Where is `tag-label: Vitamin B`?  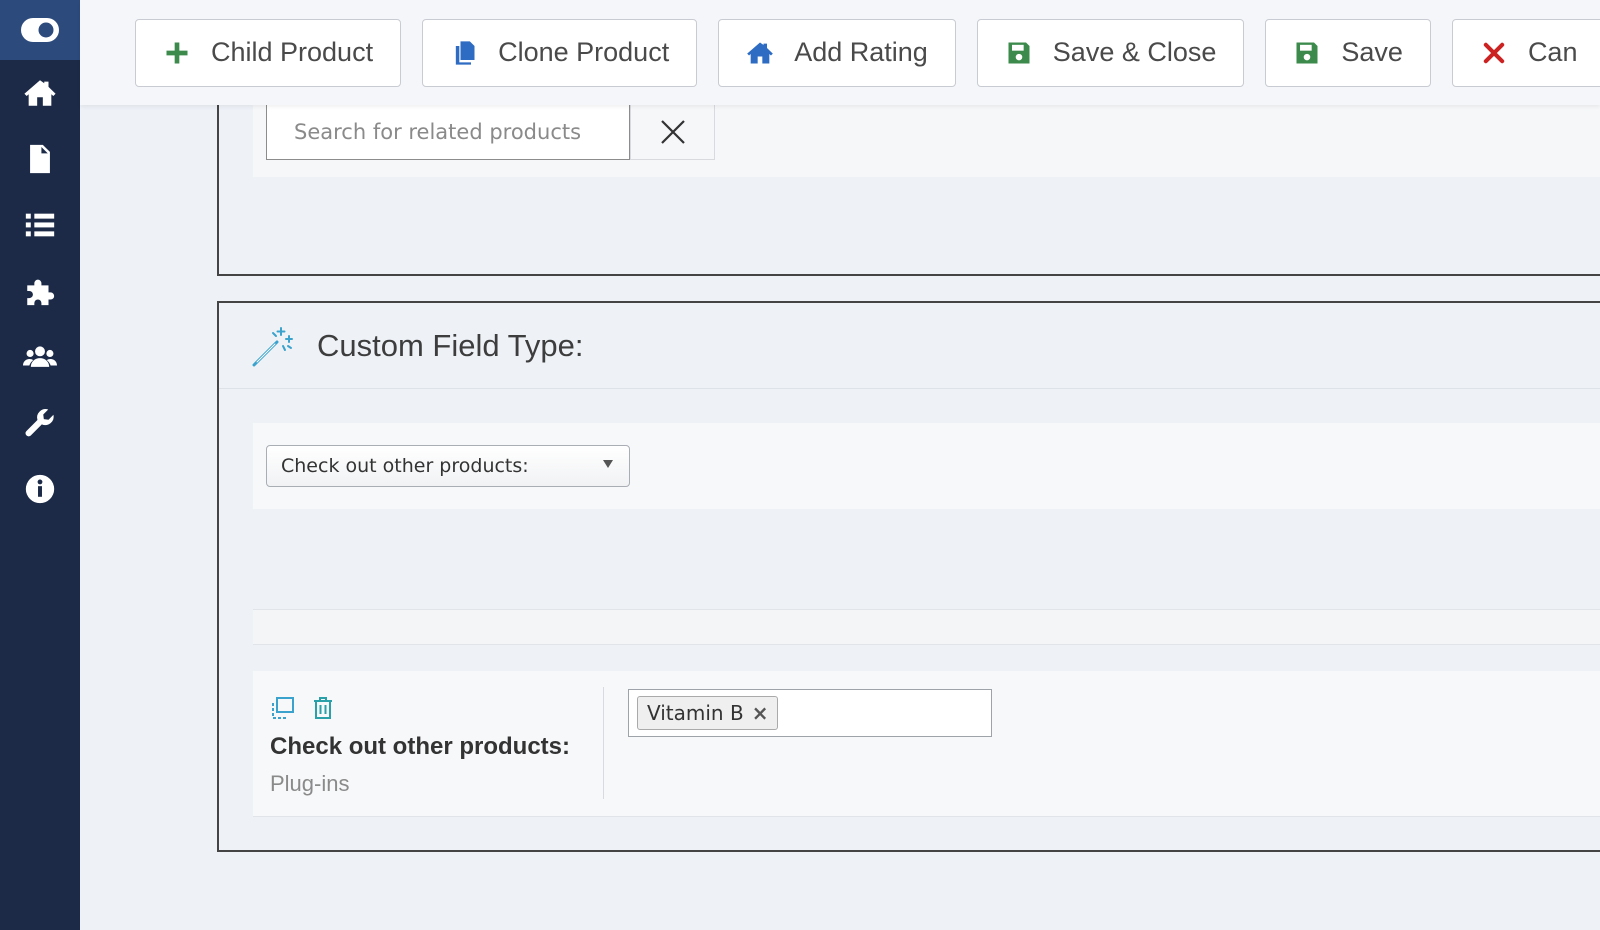
tag-label: Vitamin B is located at coordinates (695, 713).